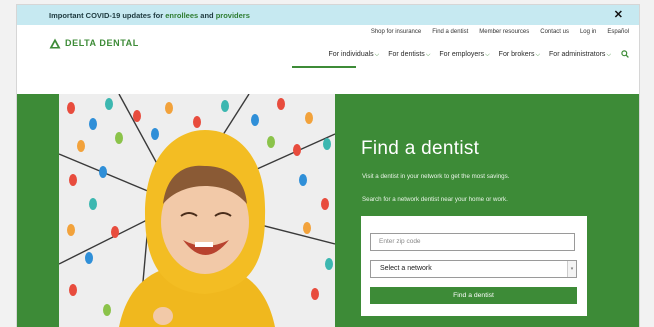 The width and height of the screenshot is (654, 327). I want to click on nav-label: For brokers, so click(516, 54).